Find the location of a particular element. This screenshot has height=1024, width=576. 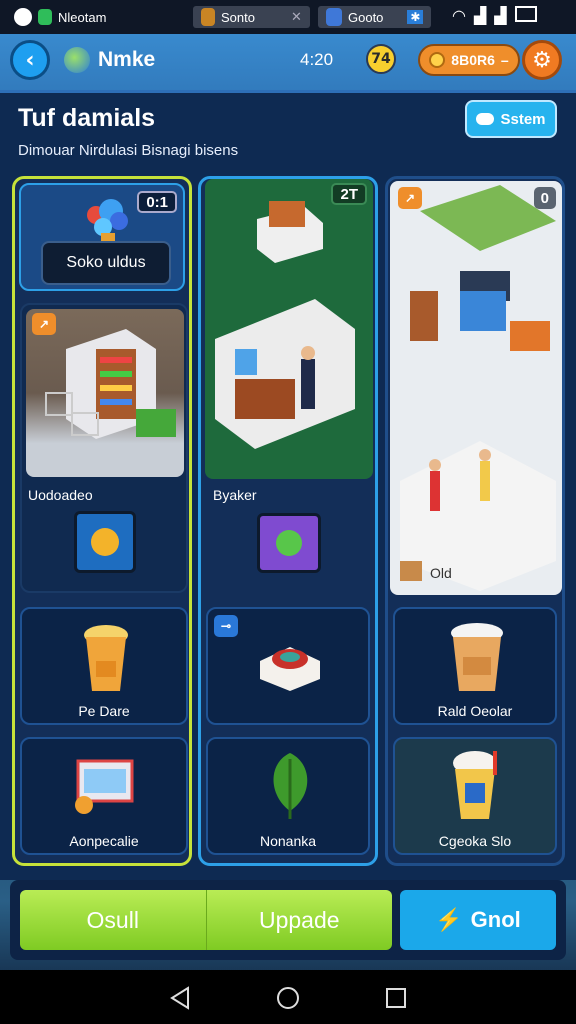

column-1-top-label: Soko uldus is located at coordinates (106, 263).